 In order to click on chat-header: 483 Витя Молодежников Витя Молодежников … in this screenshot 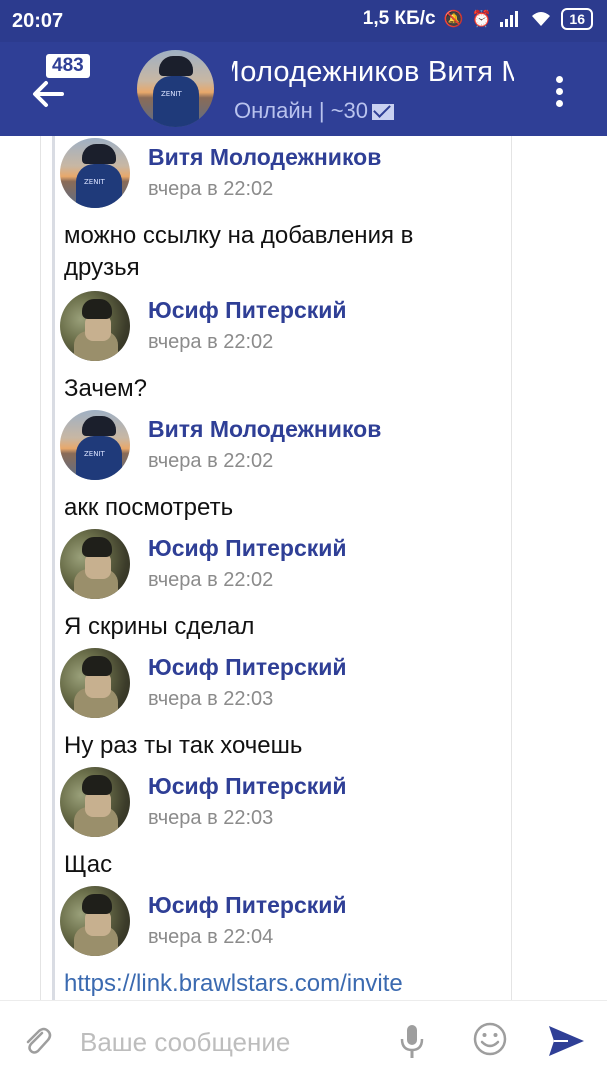, I will do `click(303, 89)`.